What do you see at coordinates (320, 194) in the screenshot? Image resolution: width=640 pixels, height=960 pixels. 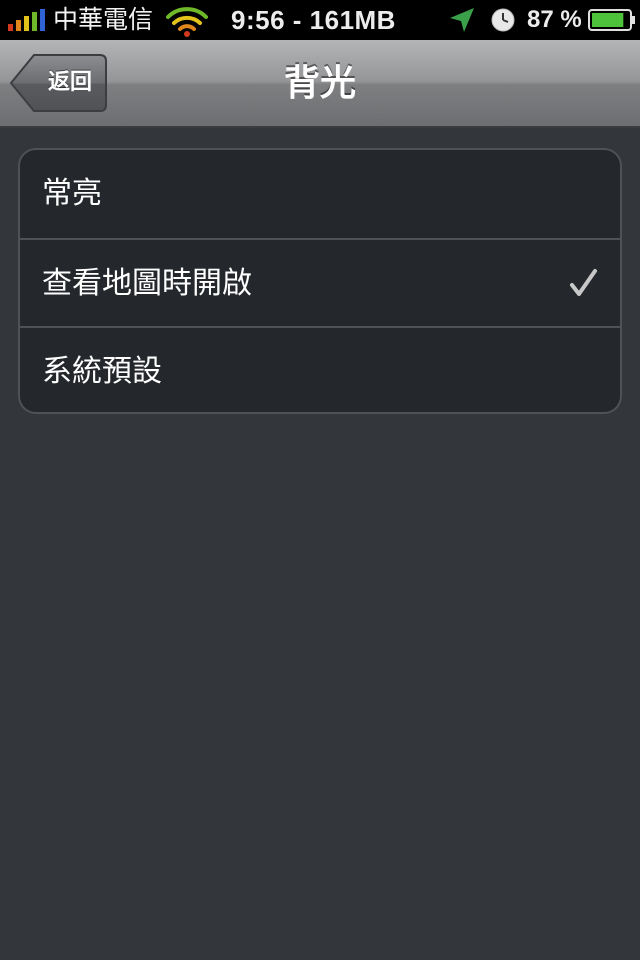 I see `option-always-on: 常亮` at bounding box center [320, 194].